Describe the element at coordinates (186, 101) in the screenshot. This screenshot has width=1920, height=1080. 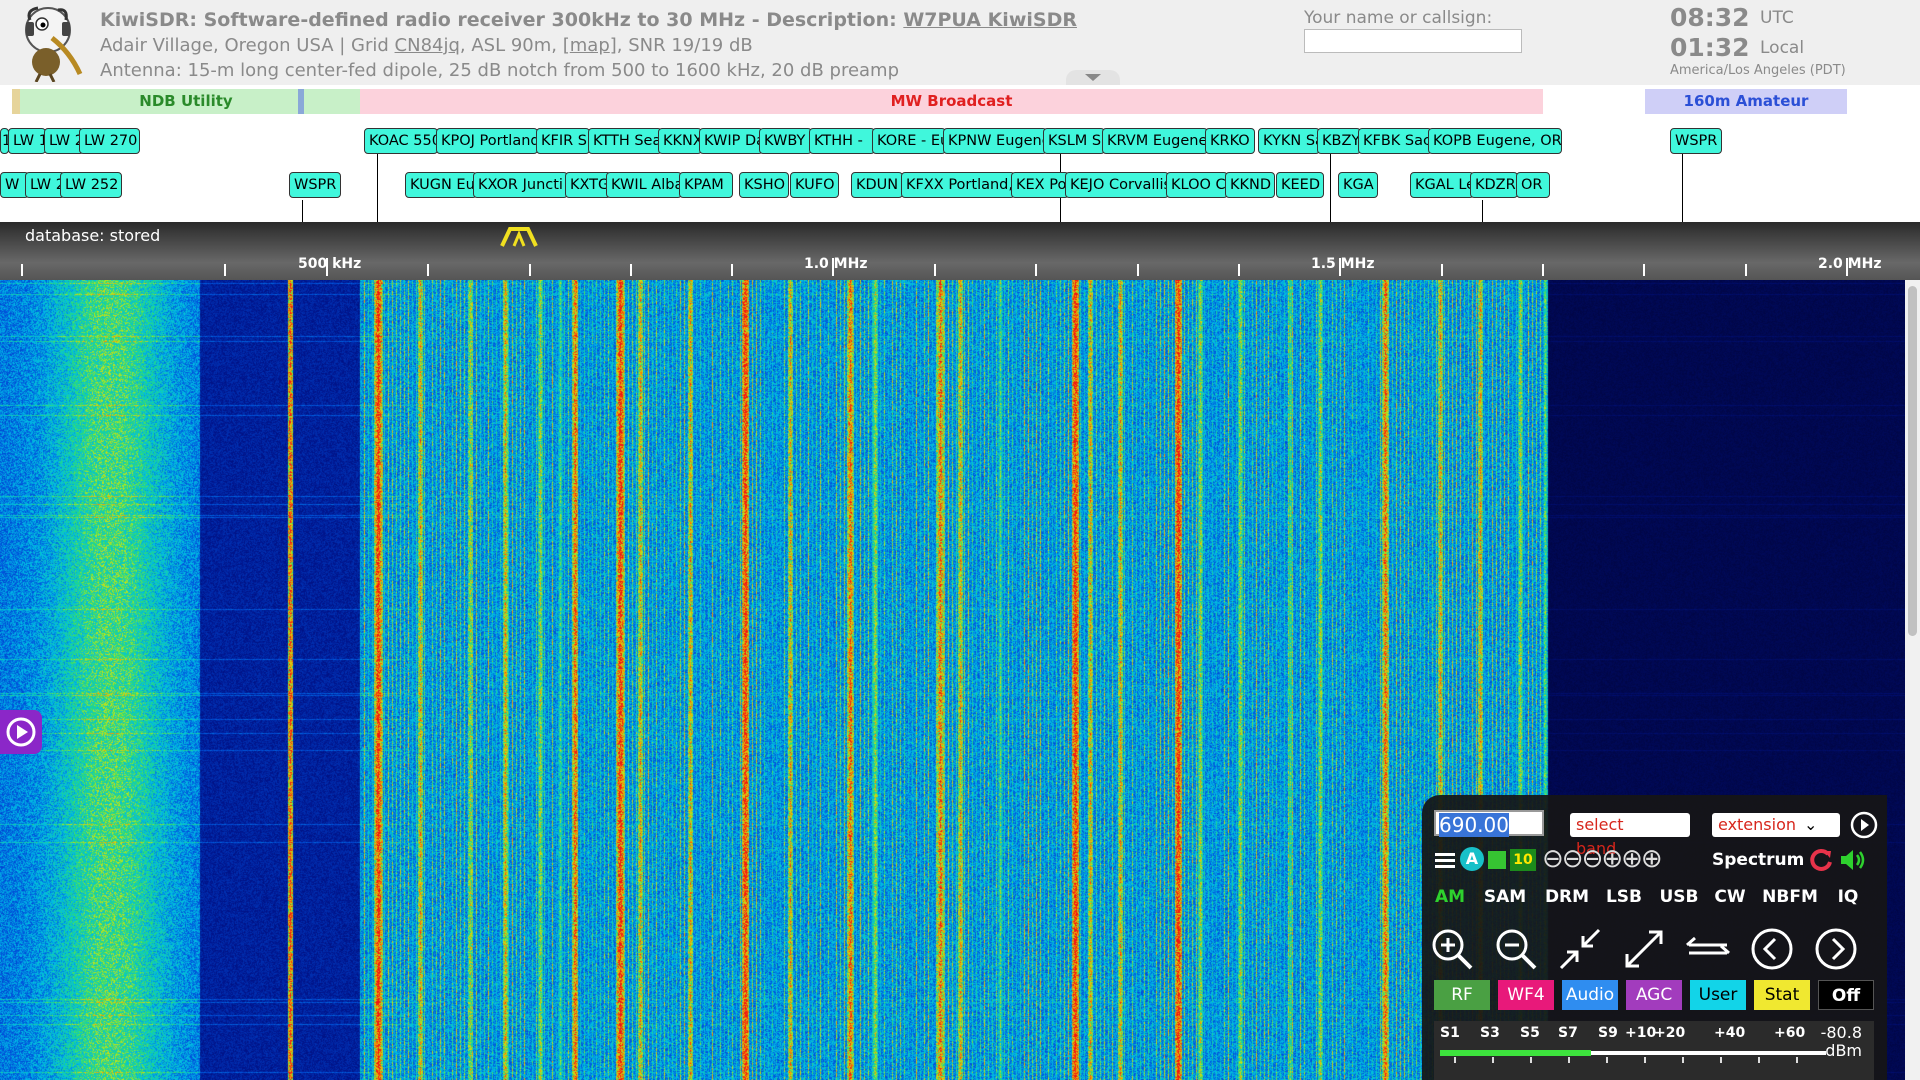
I see `band-ndb-utility: NDB Utility` at that location.